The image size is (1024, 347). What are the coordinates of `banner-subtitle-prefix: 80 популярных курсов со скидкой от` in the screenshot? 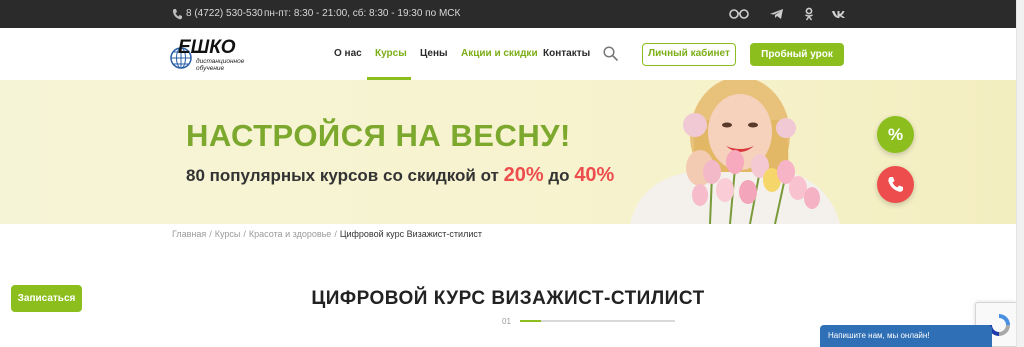 It's located at (342, 175).